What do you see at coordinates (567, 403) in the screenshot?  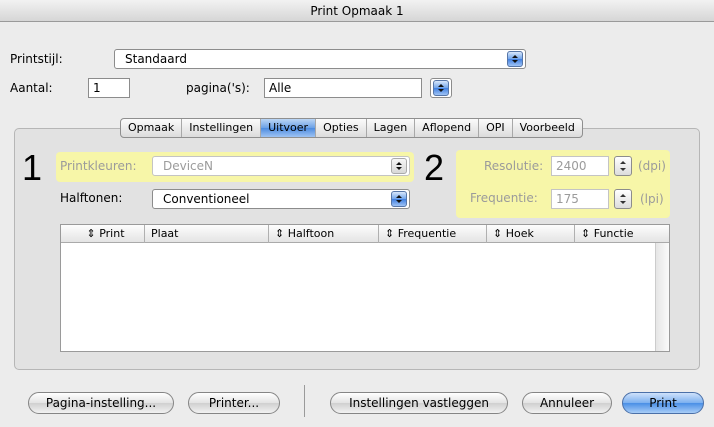 I see `annuleer-button: Annuleer` at bounding box center [567, 403].